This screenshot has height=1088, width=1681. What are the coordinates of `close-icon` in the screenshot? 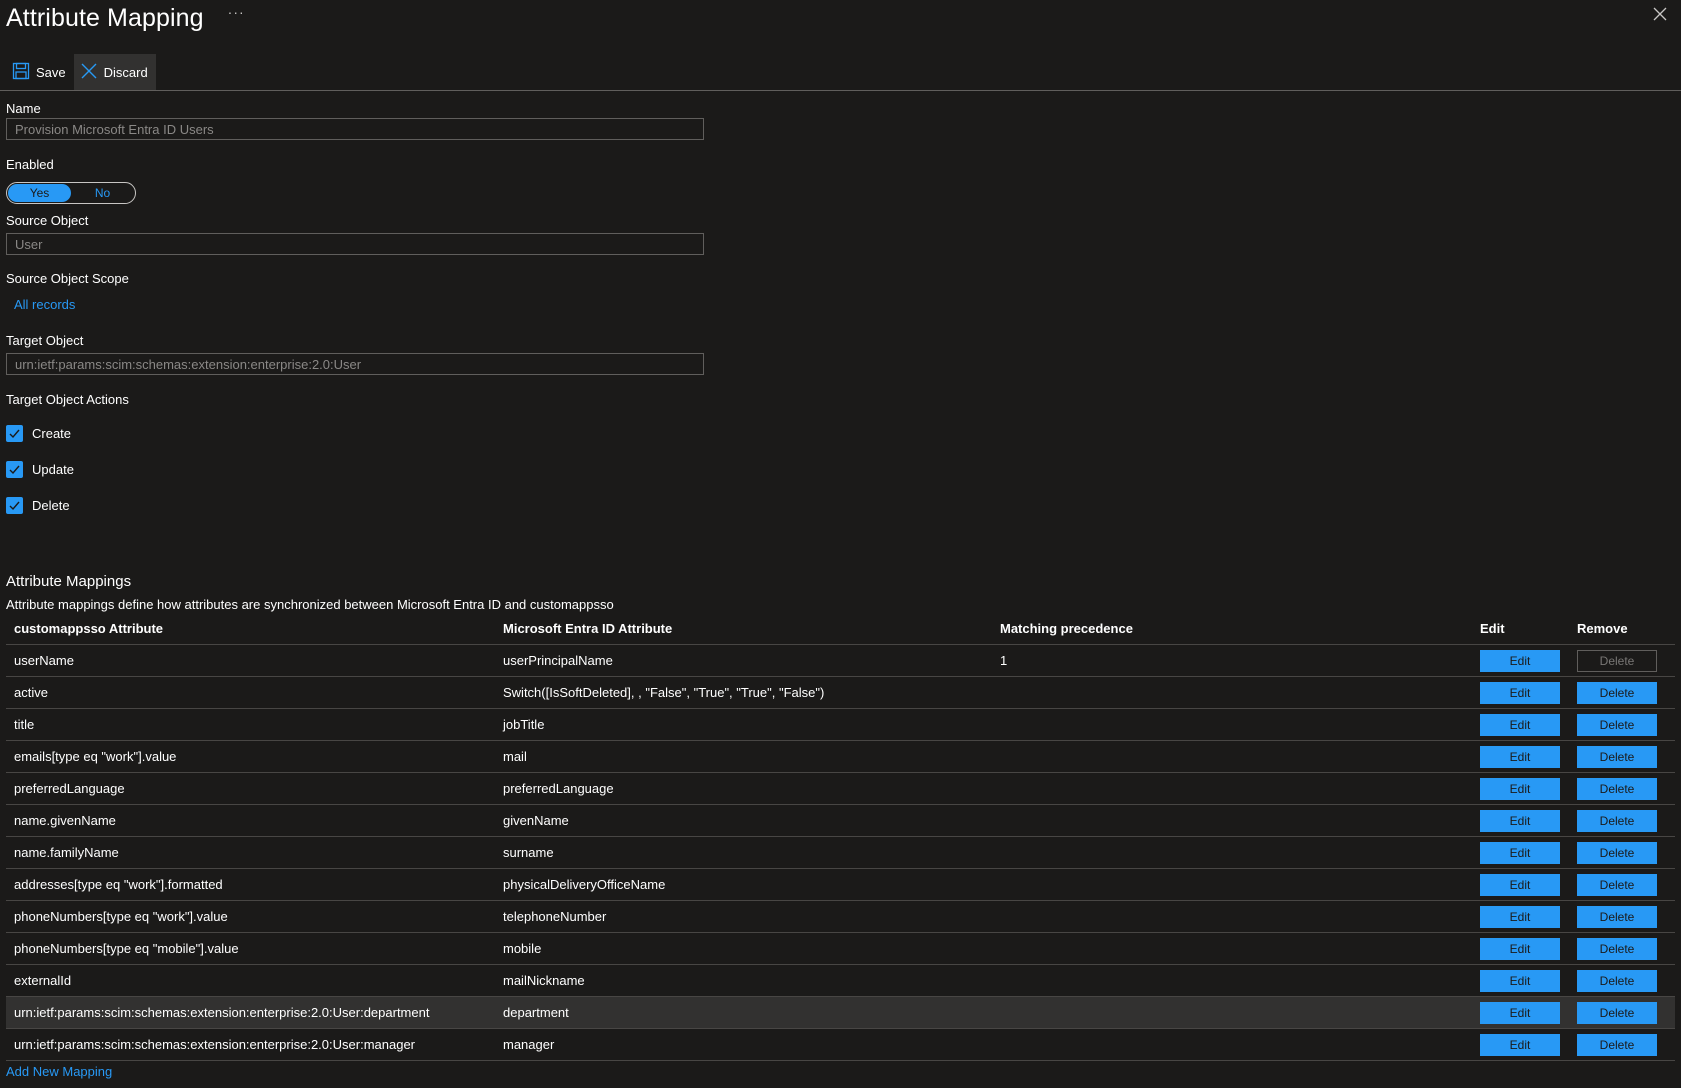 It's located at (1660, 14).